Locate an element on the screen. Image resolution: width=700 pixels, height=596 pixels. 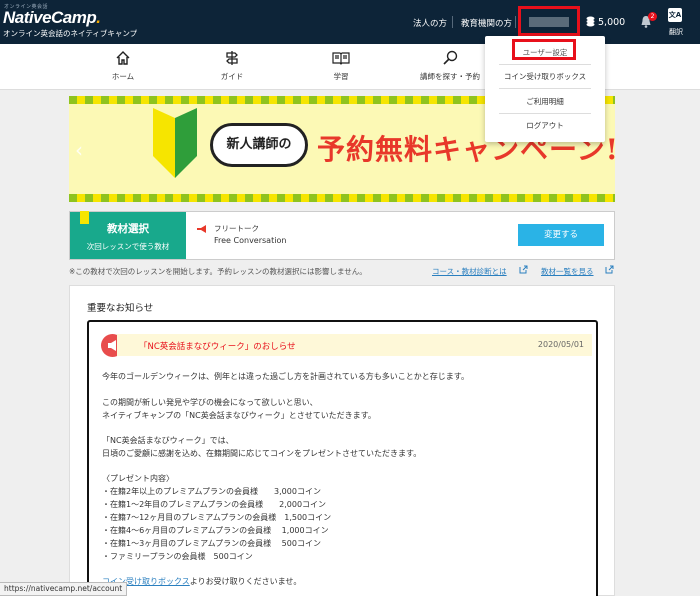
notice-heading: 重要なお知らせ is located at coordinates (120, 308).